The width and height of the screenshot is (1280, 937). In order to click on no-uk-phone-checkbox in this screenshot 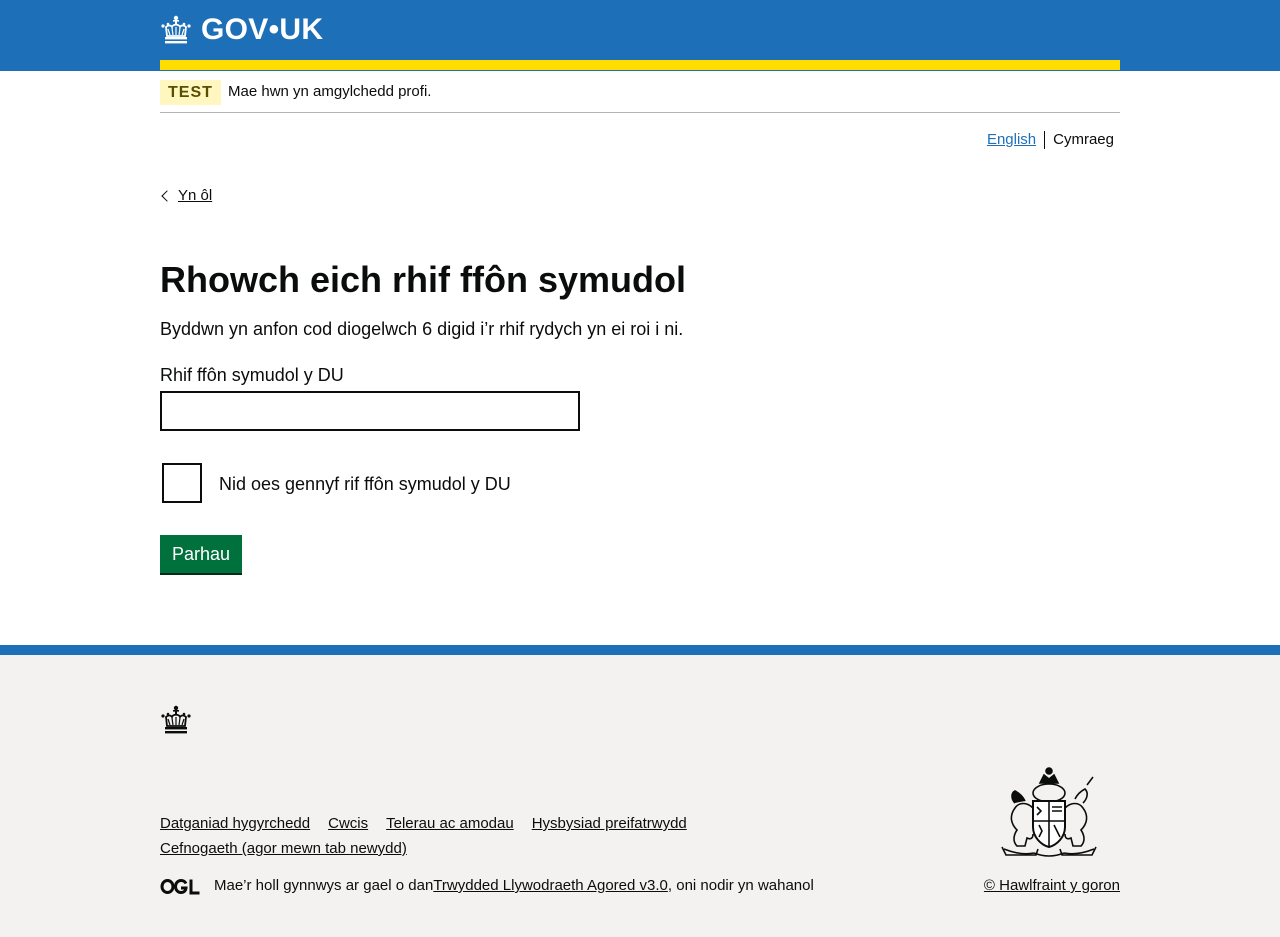, I will do `click(182, 483)`.